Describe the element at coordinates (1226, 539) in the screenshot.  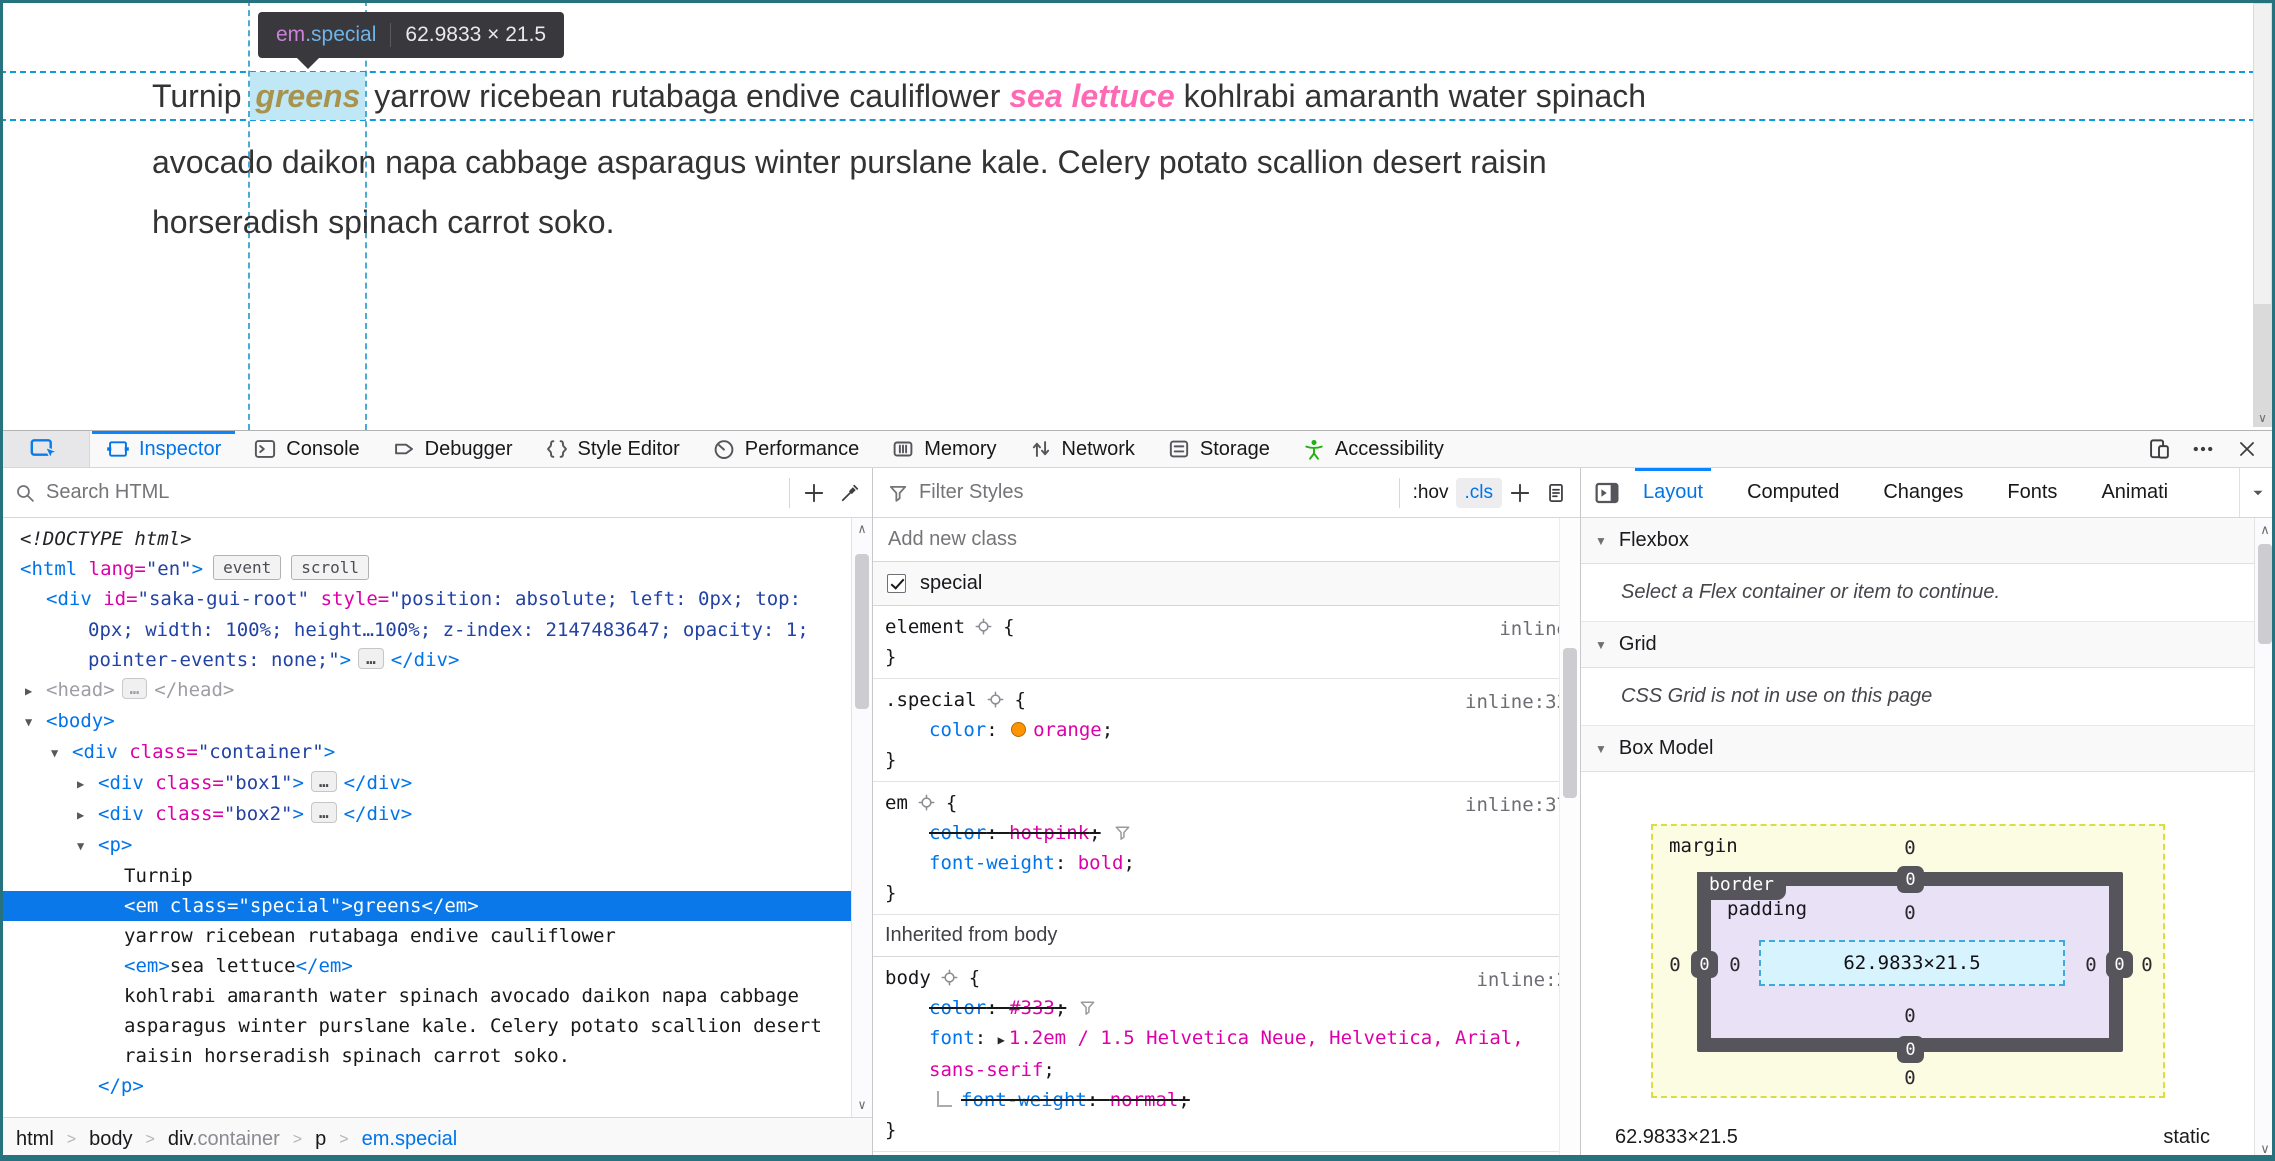
I see `add-new-class-input` at that location.